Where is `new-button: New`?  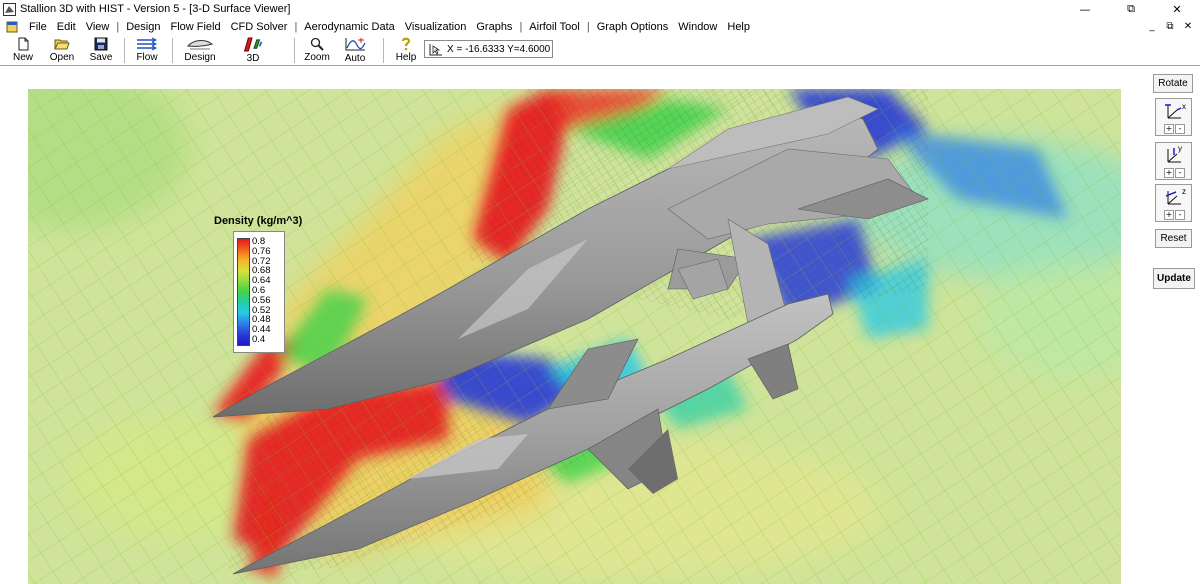 new-button: New is located at coordinates (23, 50).